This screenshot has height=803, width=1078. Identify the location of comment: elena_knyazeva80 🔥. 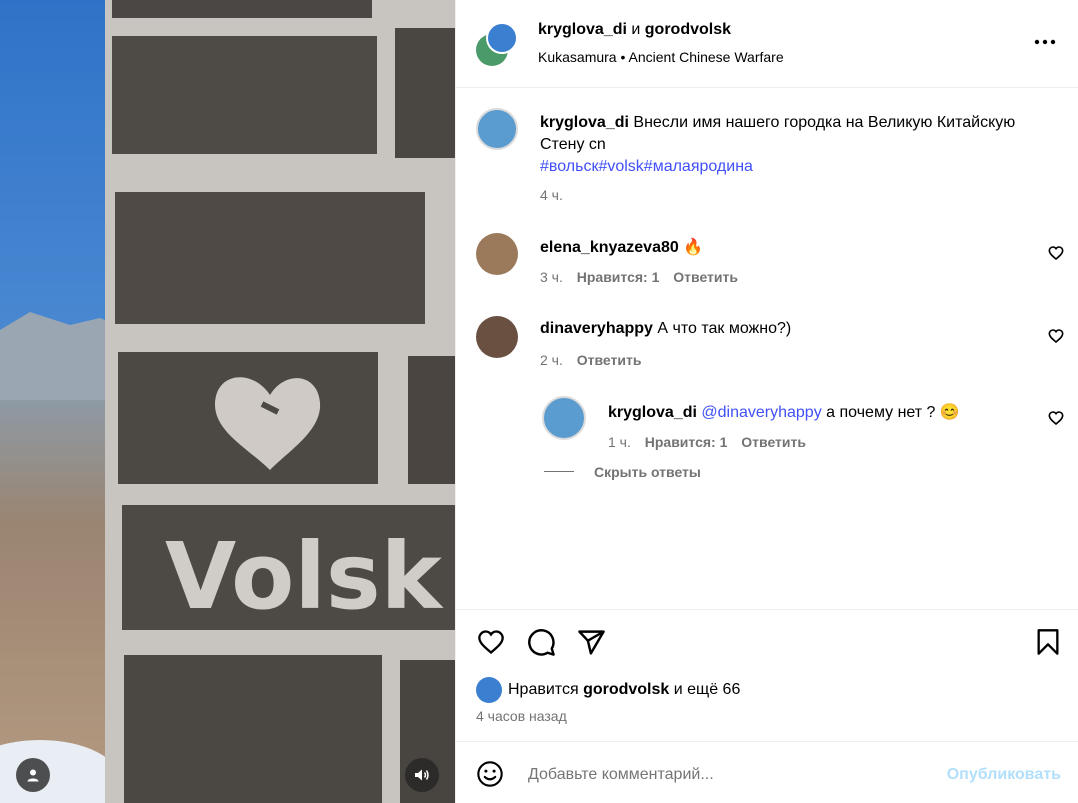
(621, 247).